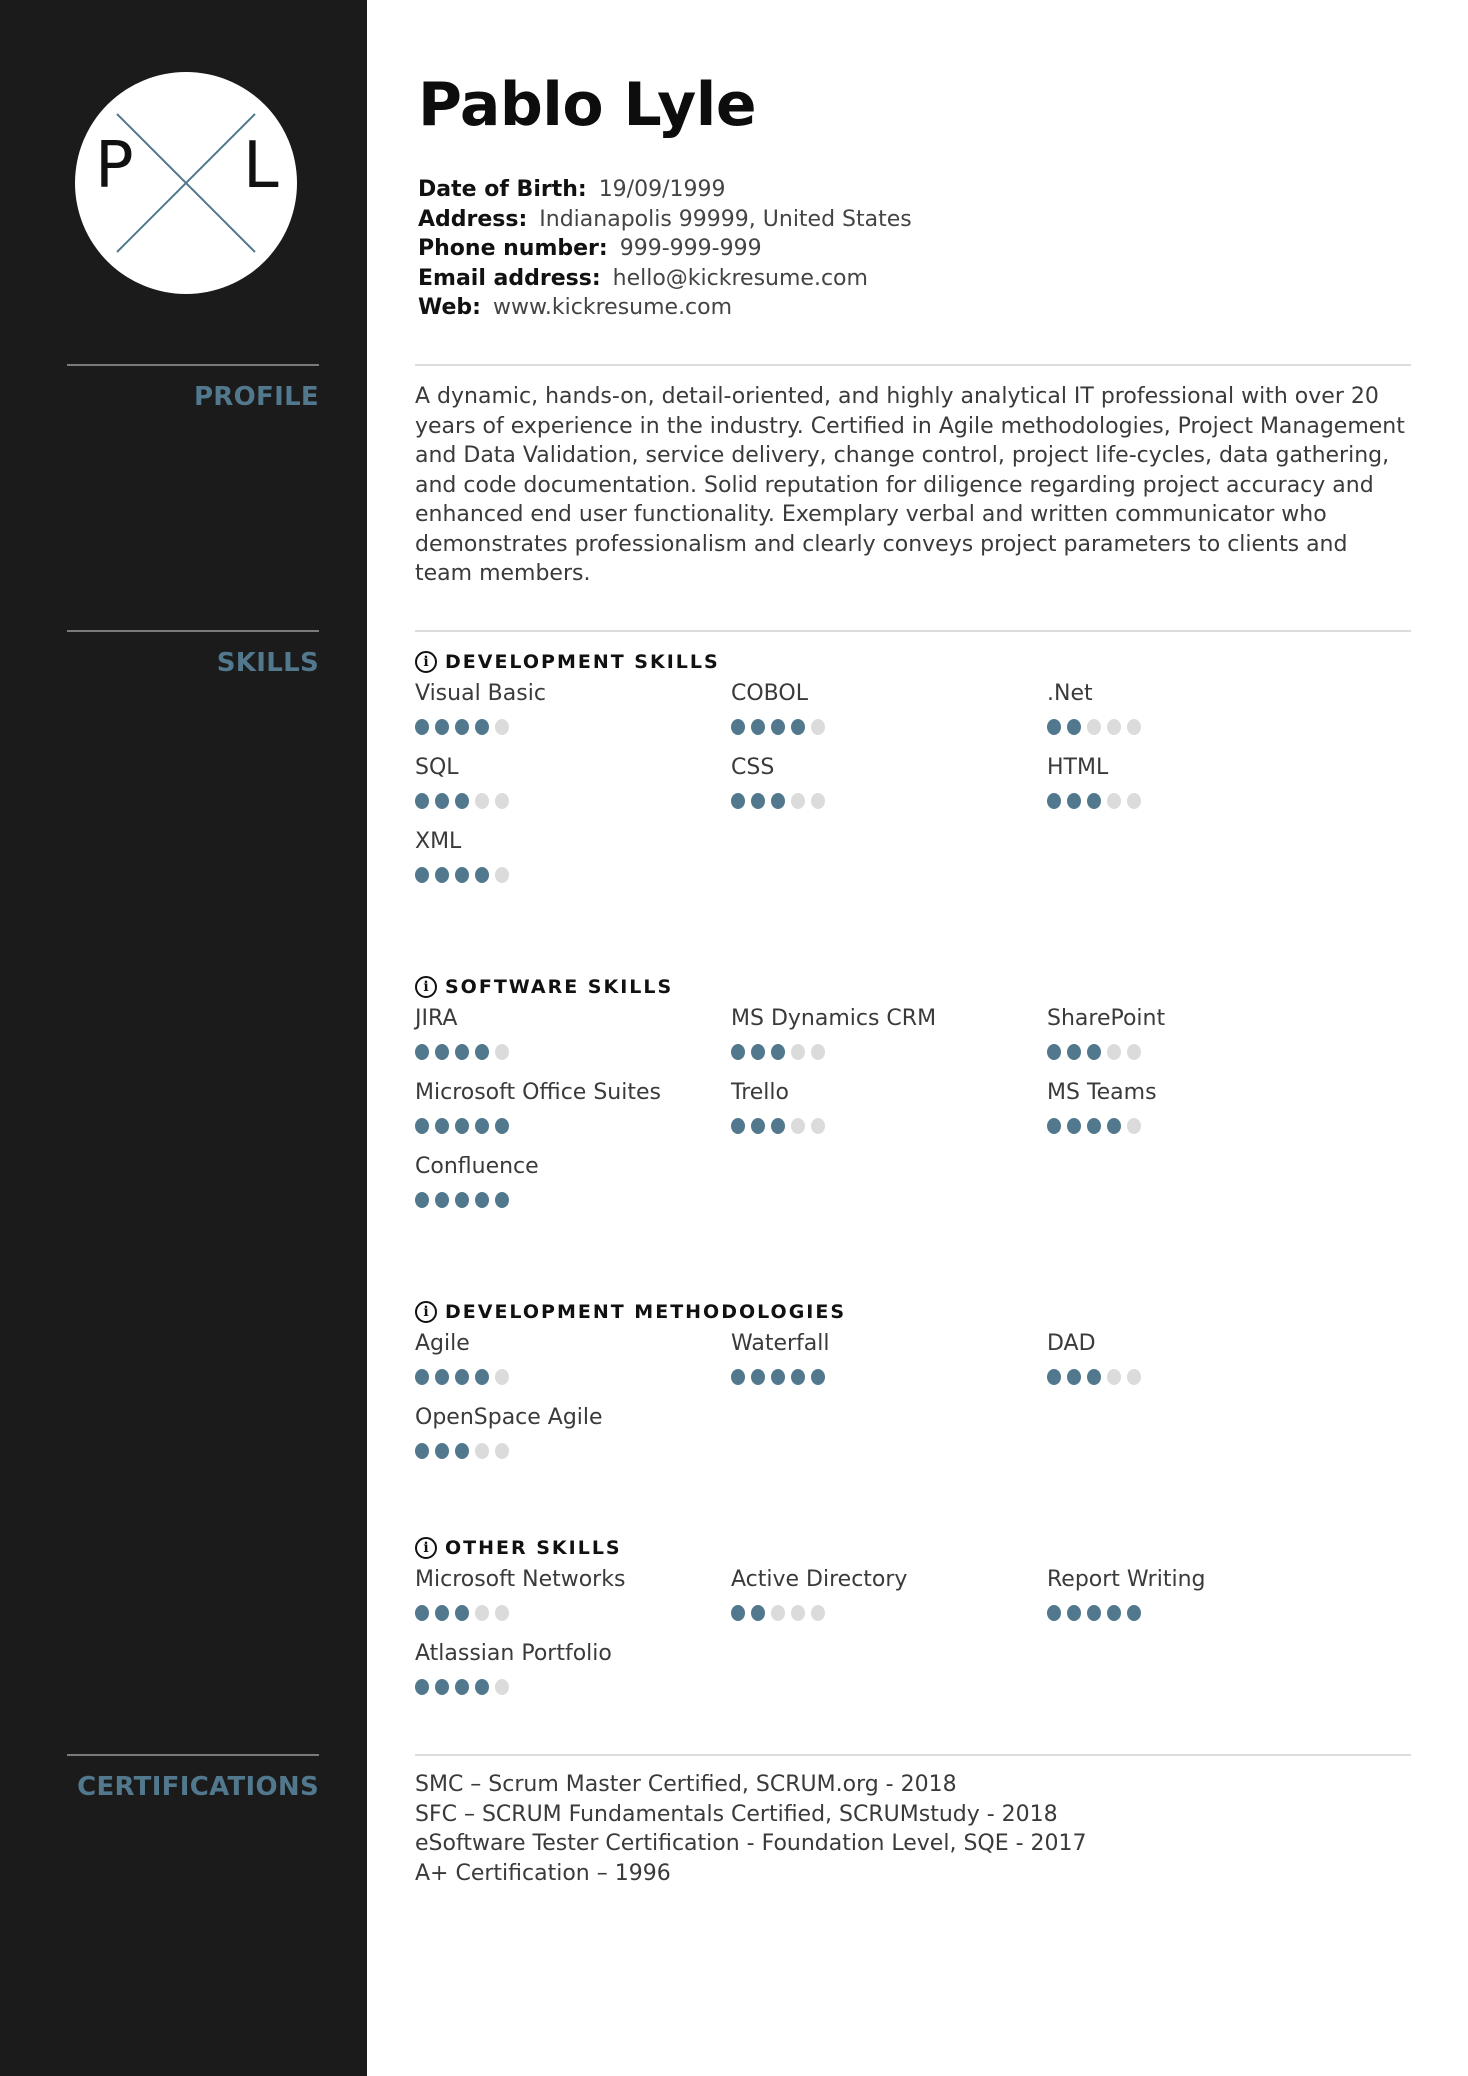 Image resolution: width=1468 pixels, height=2076 pixels. I want to click on skill-grid: Visual Basic COBOL .Net SQL CSS HTML XML, so click(913, 782).